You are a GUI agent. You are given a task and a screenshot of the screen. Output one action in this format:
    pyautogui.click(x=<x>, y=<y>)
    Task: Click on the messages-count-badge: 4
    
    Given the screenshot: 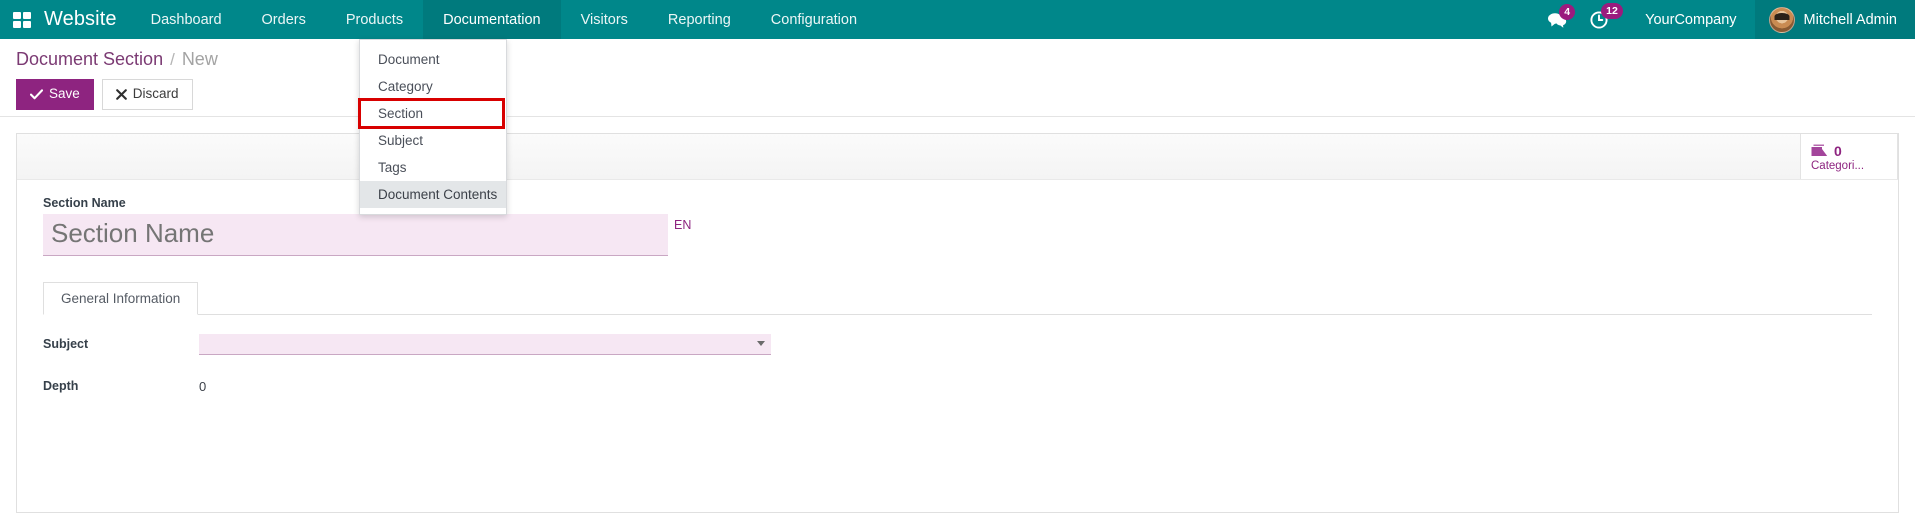 What is the action you would take?
    pyautogui.click(x=1567, y=11)
    